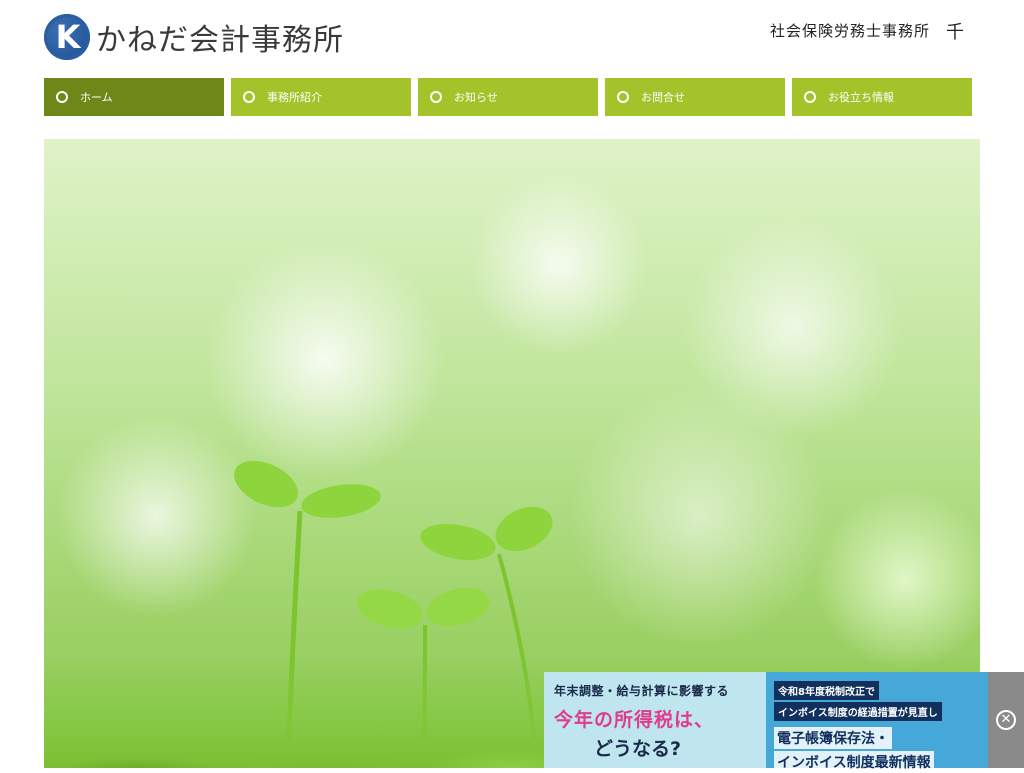  What do you see at coordinates (833, 738) in the screenshot?
I see `ad-right-line3: 電子帳簿保存法・` at bounding box center [833, 738].